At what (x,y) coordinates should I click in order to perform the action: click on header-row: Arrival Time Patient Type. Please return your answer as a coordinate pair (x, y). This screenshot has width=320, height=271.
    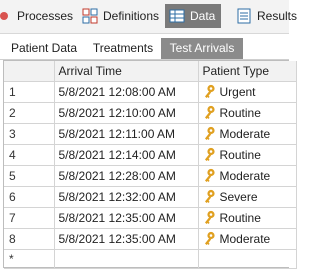
    Looking at the image, I should click on (150, 71).